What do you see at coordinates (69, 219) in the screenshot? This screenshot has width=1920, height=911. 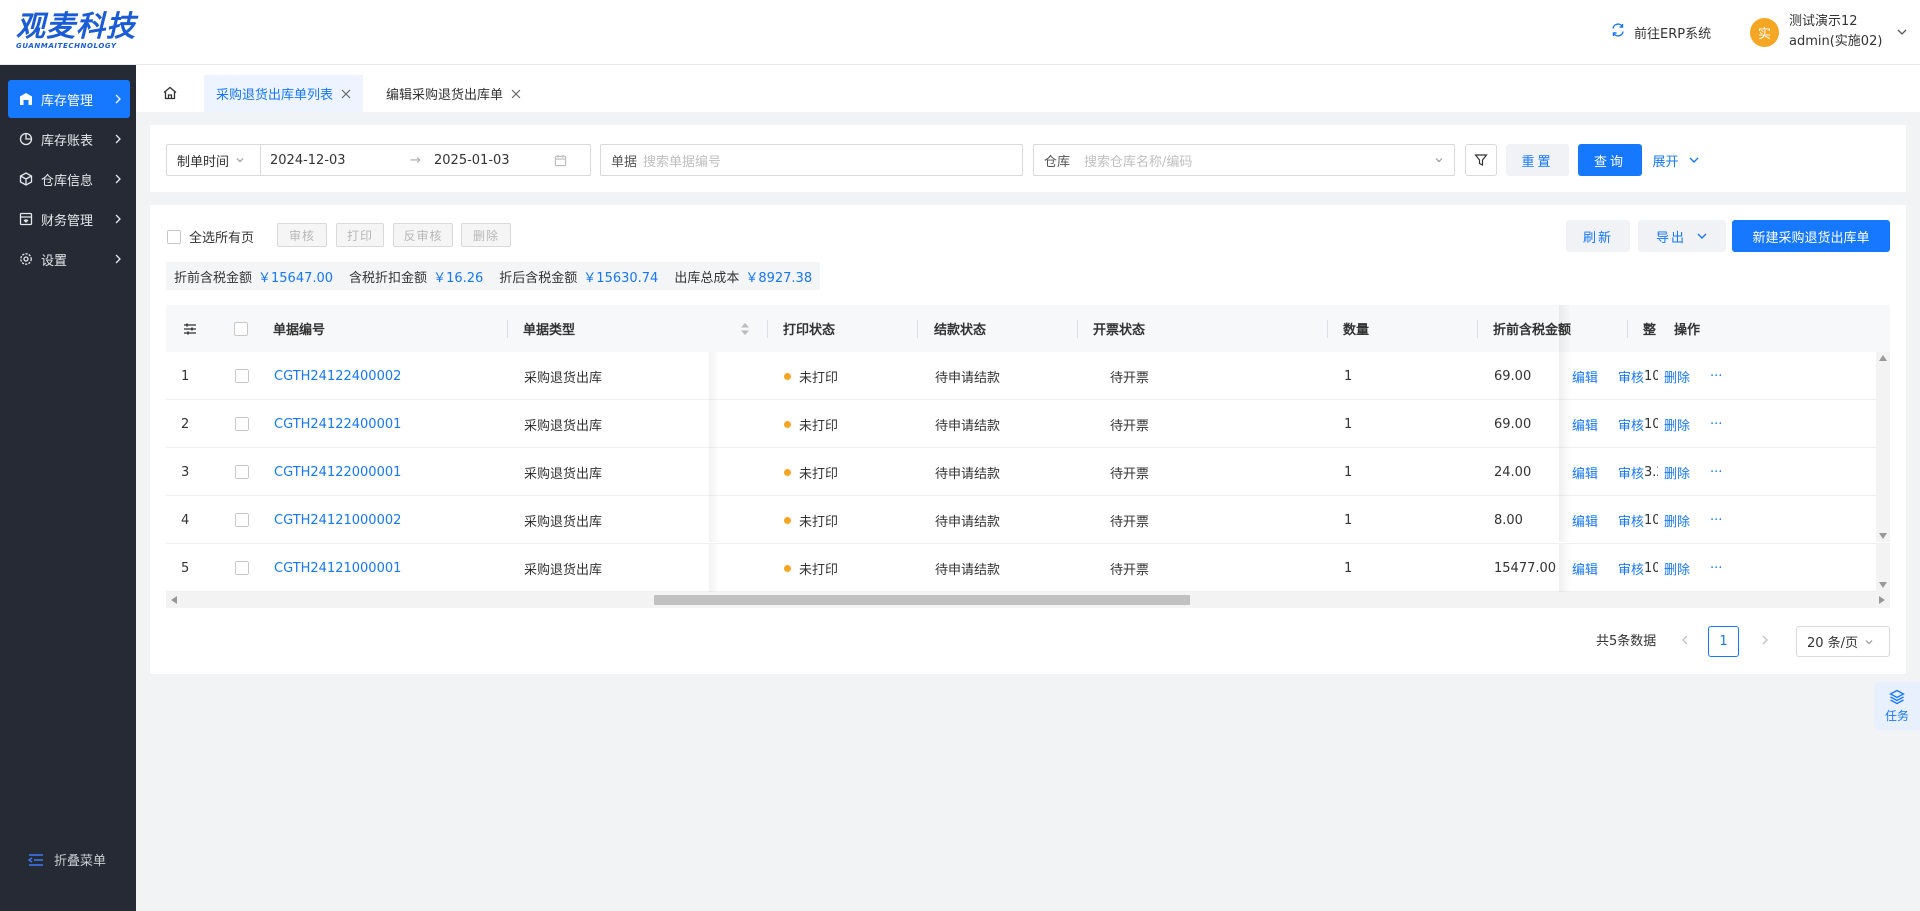 I see `sidebar-item-finance: 财务管理` at bounding box center [69, 219].